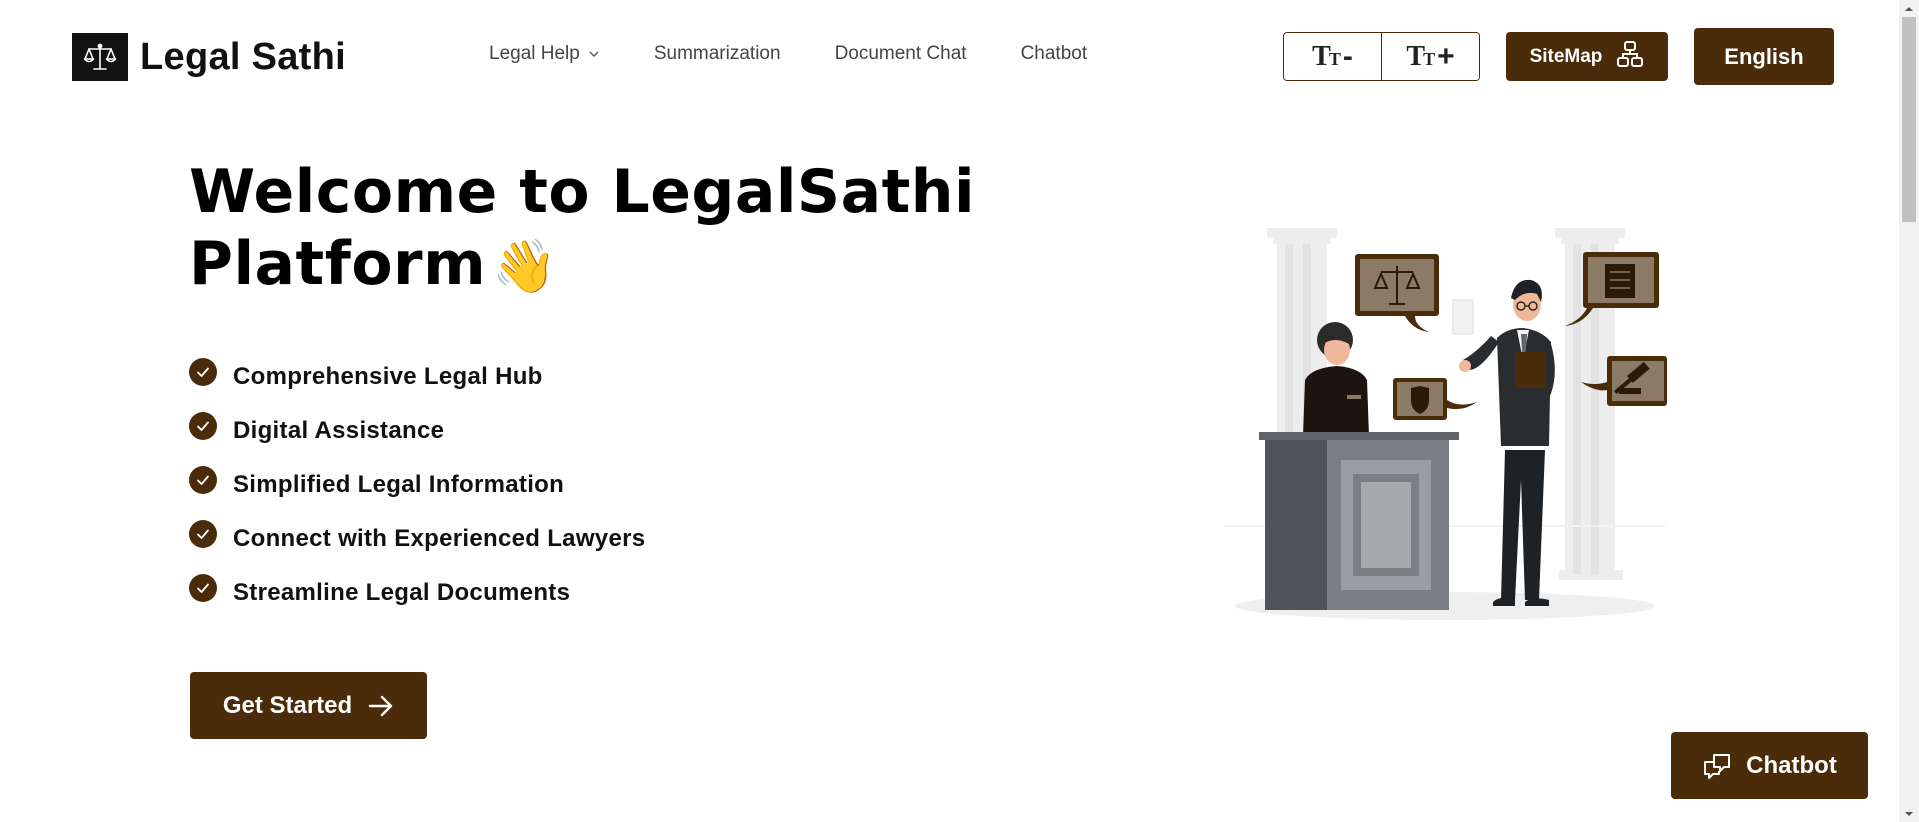 The height and width of the screenshot is (822, 1919). Describe the element at coordinates (1446, 56) in the screenshot. I see `plus-sign: +` at that location.